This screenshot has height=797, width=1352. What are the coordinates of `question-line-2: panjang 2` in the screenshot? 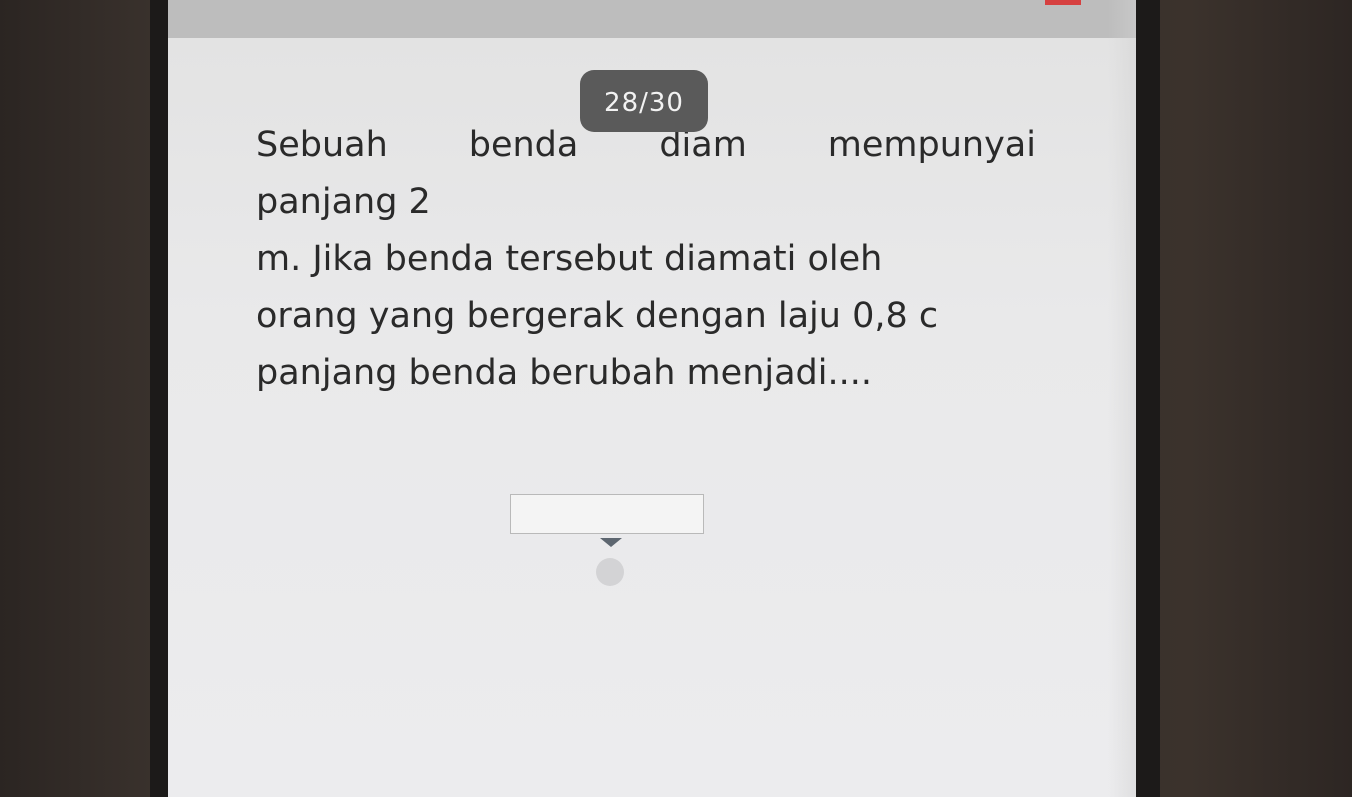 It's located at (343, 202).